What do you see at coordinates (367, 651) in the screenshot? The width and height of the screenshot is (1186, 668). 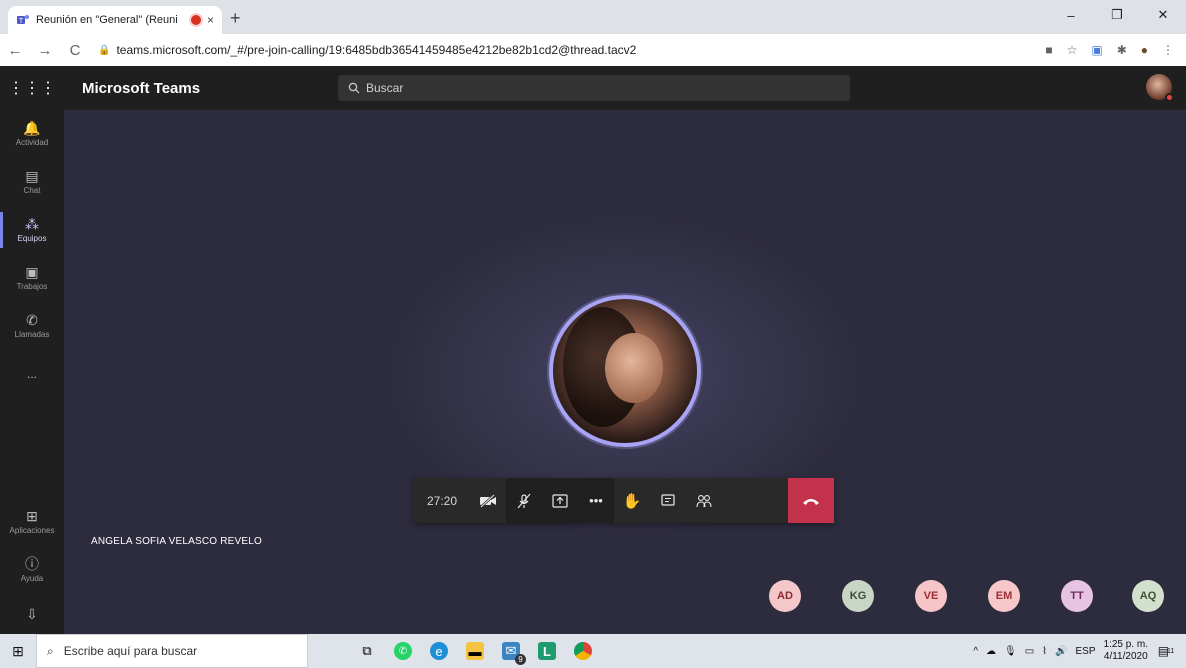 I see `task-view-icon: ⧉` at bounding box center [367, 651].